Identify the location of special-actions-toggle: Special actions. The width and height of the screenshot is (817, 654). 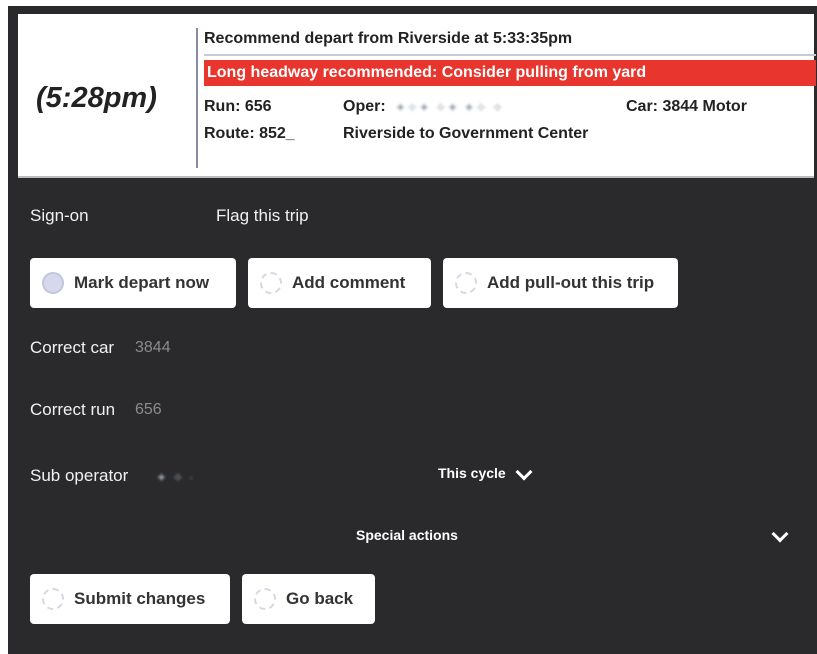
(407, 535).